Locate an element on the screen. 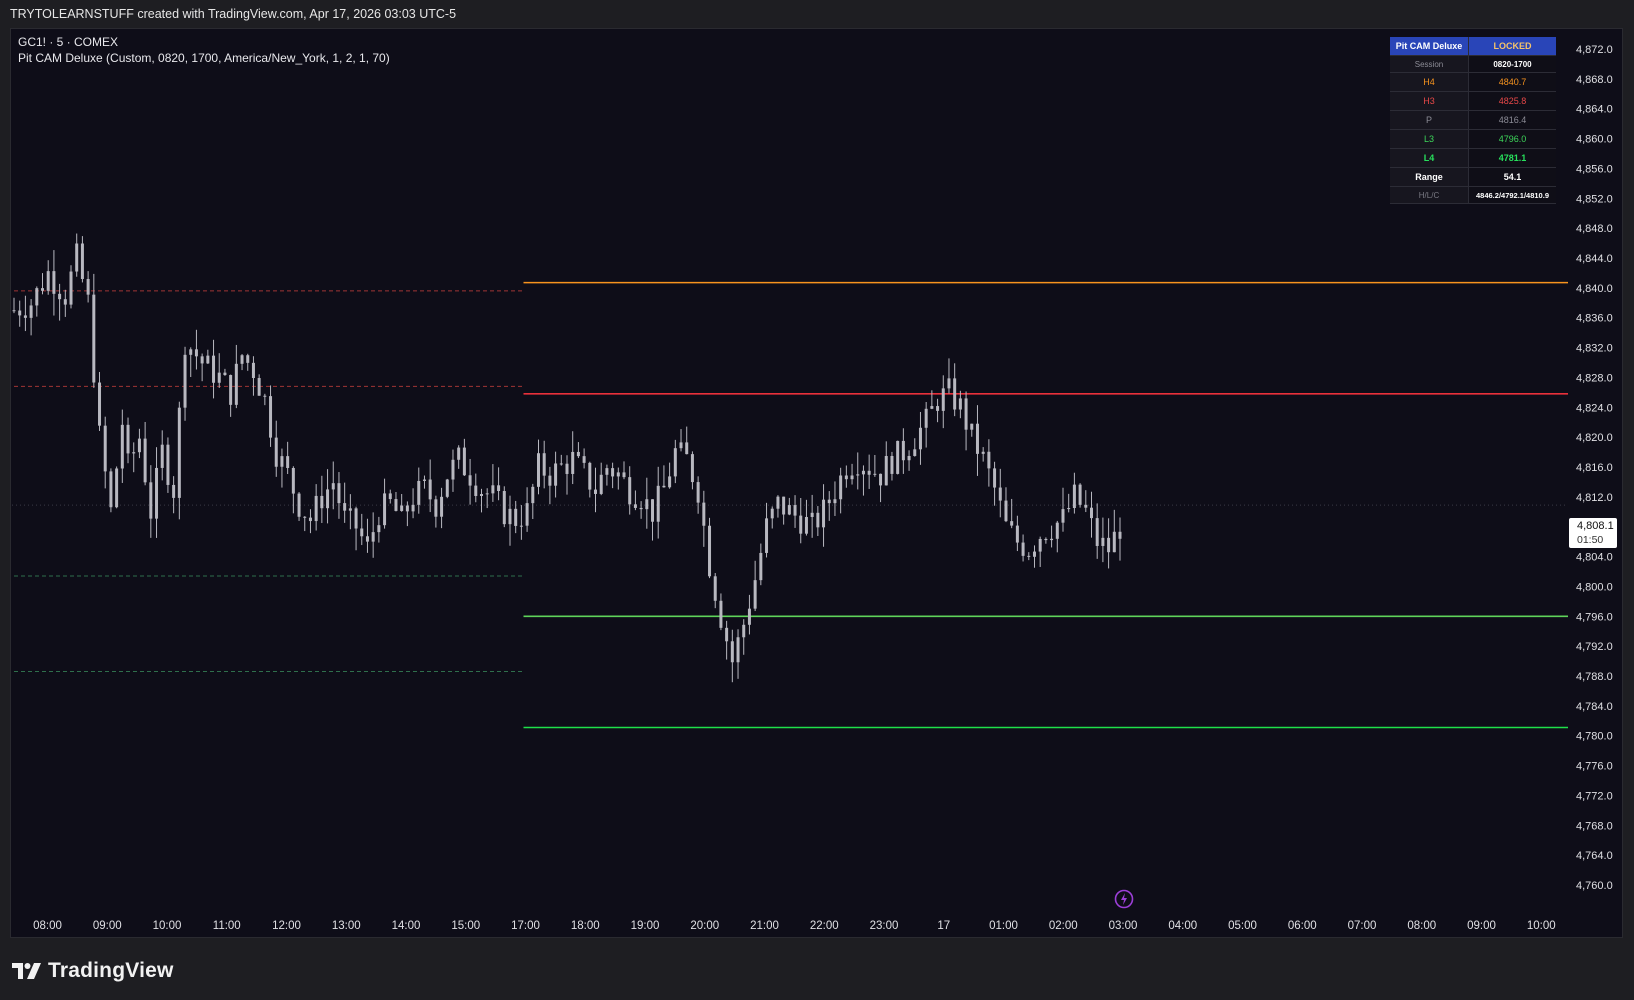 This screenshot has height=1000, width=1634. price-tick: 4,868.0 is located at coordinates (1594, 80).